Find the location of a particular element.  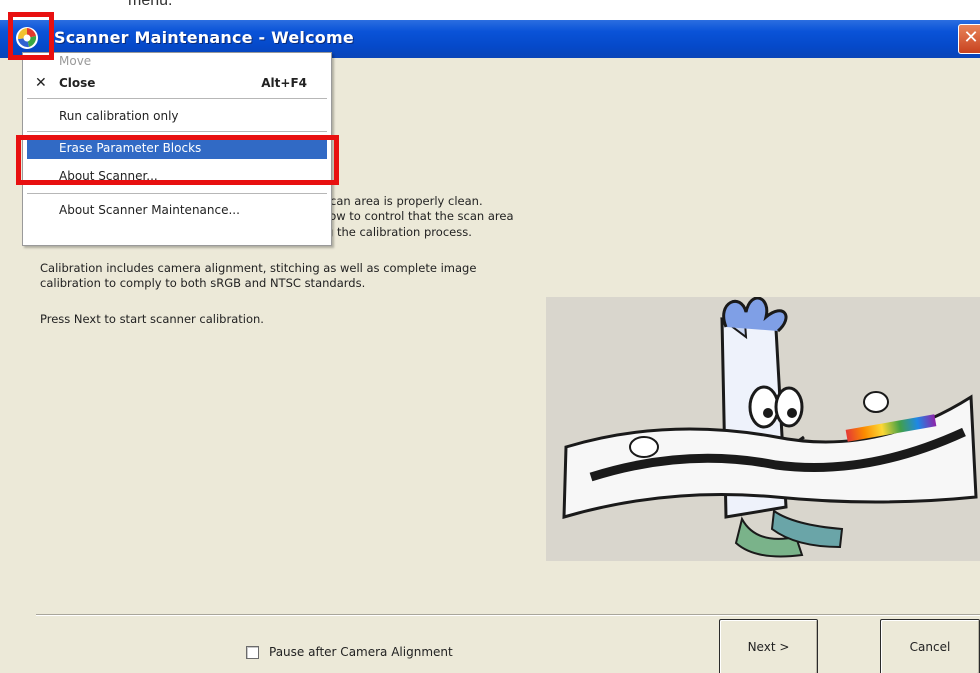

pause-after-camera-alignment-option: Pause after Camera Alignment is located at coordinates (349, 653).